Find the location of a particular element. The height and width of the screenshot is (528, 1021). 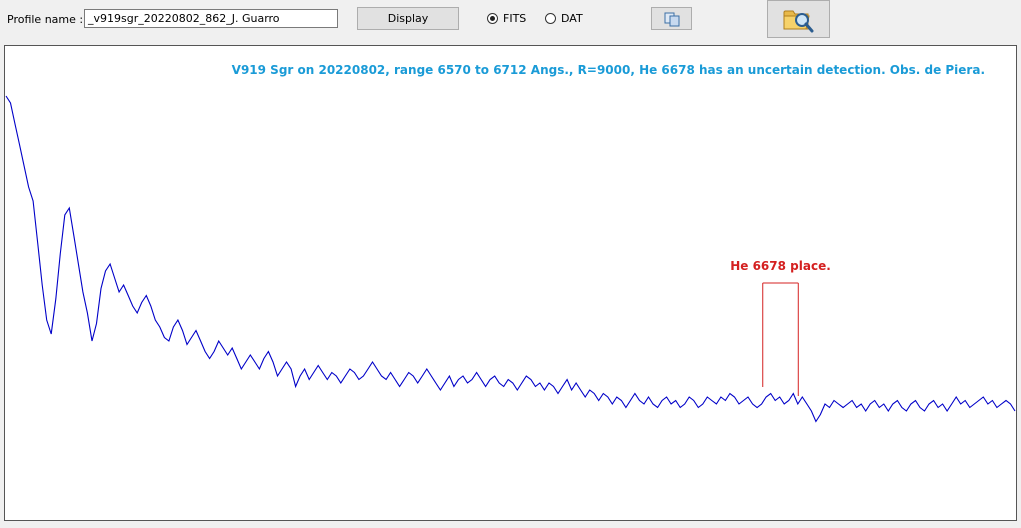

profile-name-label: Profile name : is located at coordinates (45, 19).